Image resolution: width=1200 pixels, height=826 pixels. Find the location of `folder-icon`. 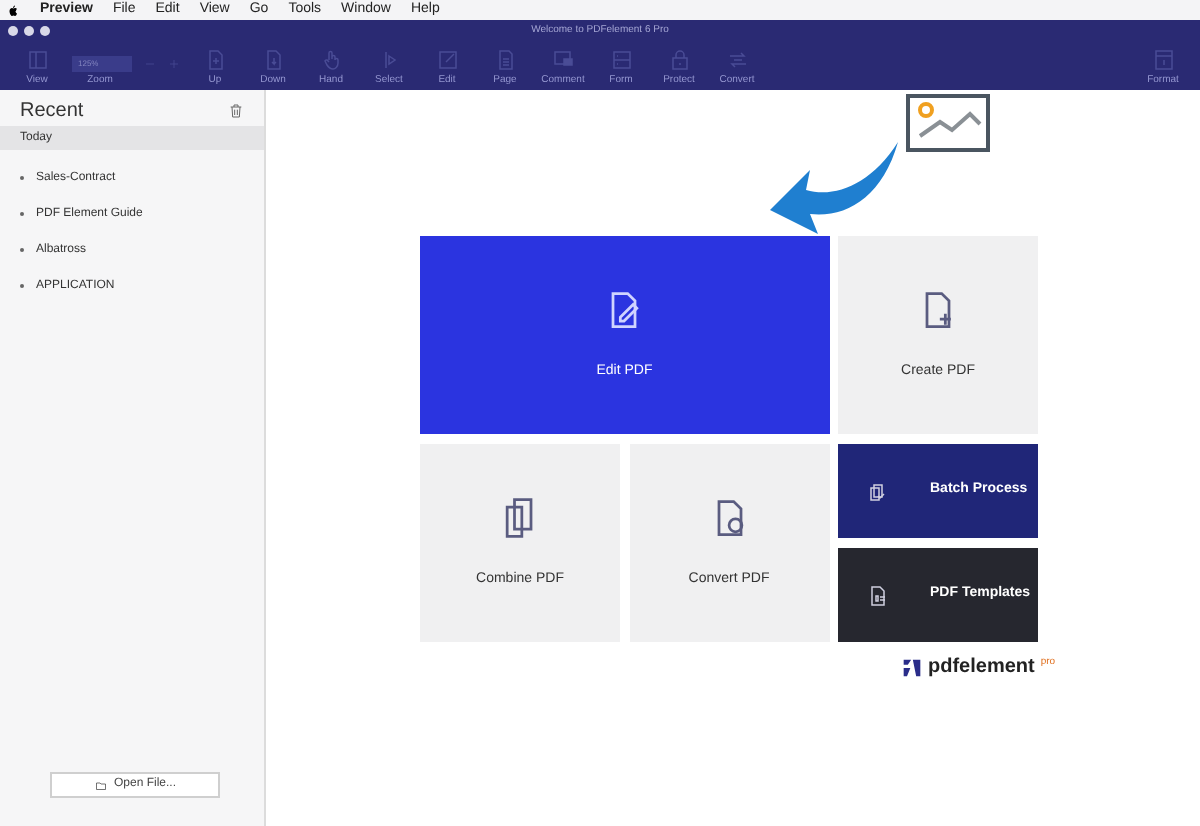

folder-icon is located at coordinates (100, 785).